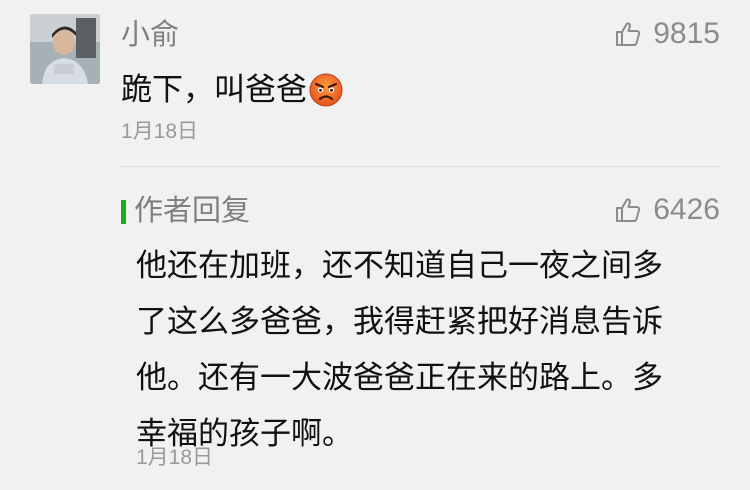 This screenshot has width=750, height=490. I want to click on comment-body: 跪下，叫爸爸, so click(214, 90).